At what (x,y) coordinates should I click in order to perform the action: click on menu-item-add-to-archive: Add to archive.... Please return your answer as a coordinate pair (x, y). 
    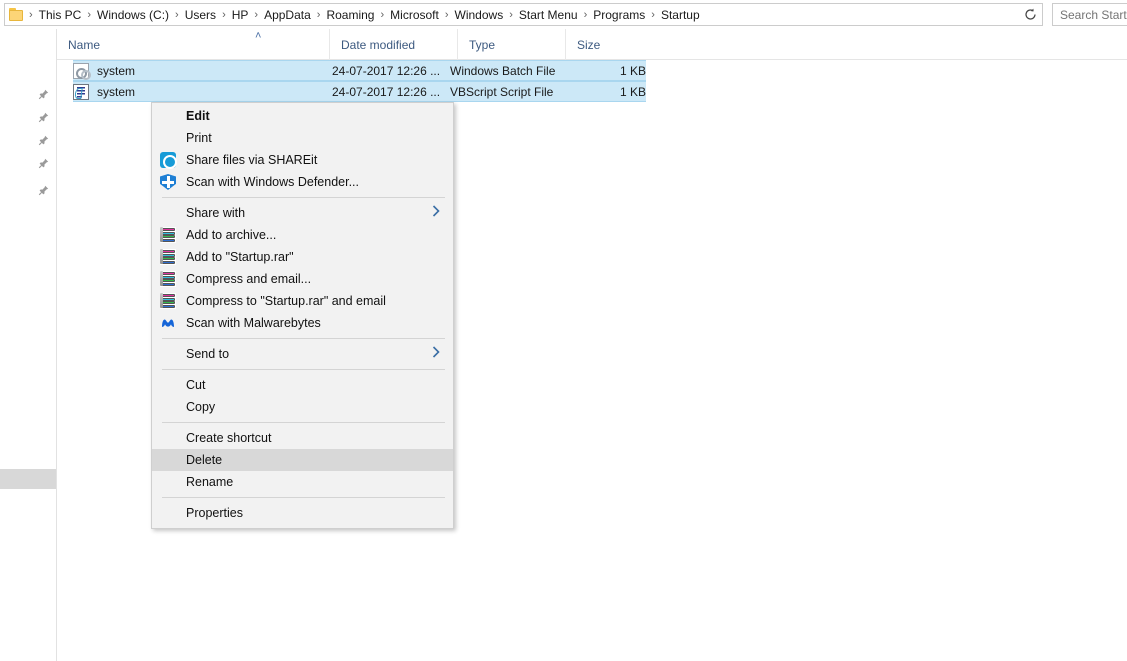
    Looking at the image, I should click on (302, 235).